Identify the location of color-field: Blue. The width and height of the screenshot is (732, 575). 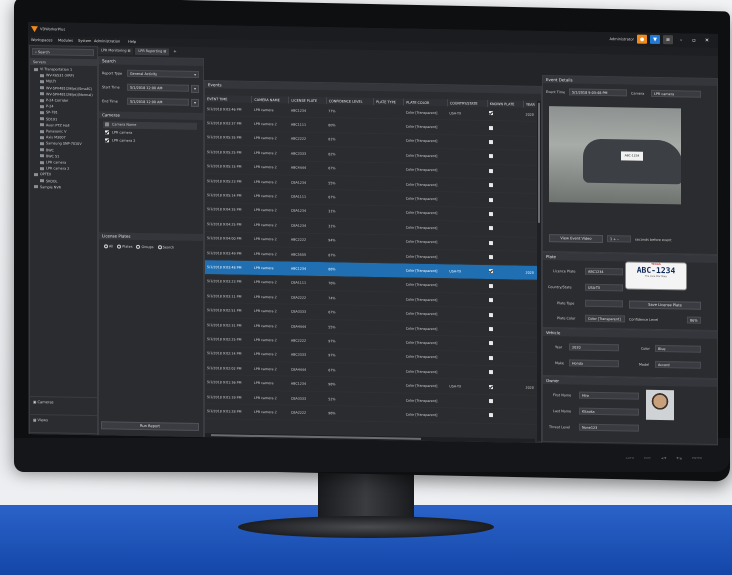
(678, 348).